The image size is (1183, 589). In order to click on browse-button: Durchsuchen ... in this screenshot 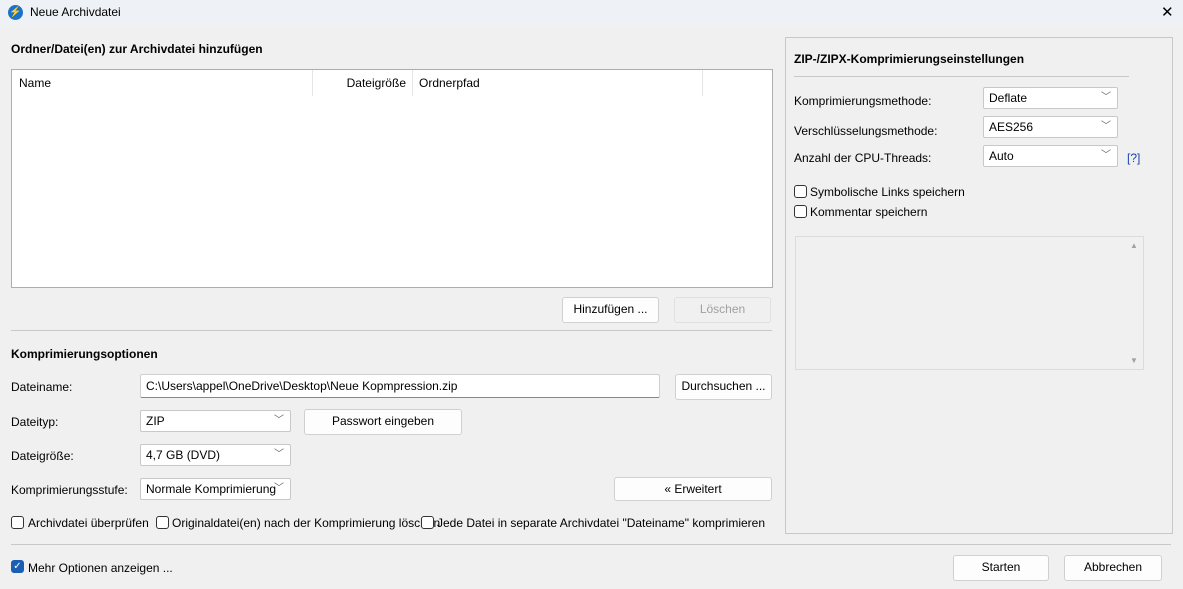, I will do `click(723, 387)`.